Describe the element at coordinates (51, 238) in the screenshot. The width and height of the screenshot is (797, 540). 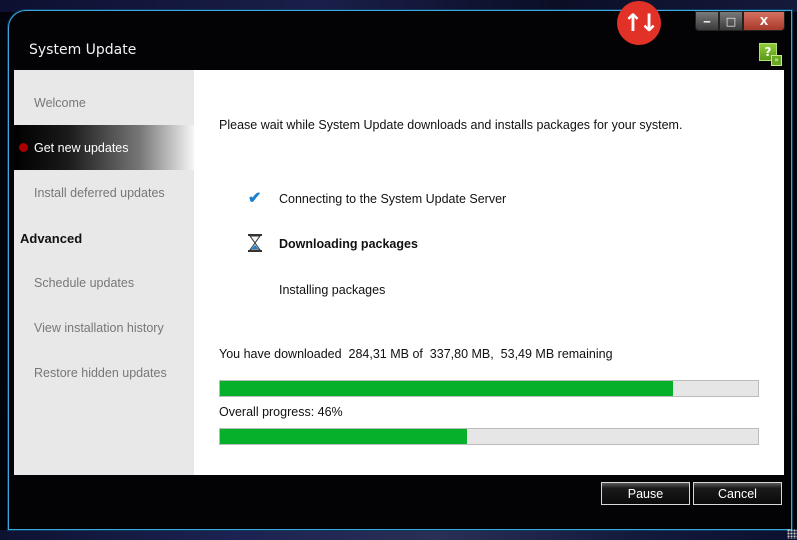
I see `advanced-header: Advanced` at that location.